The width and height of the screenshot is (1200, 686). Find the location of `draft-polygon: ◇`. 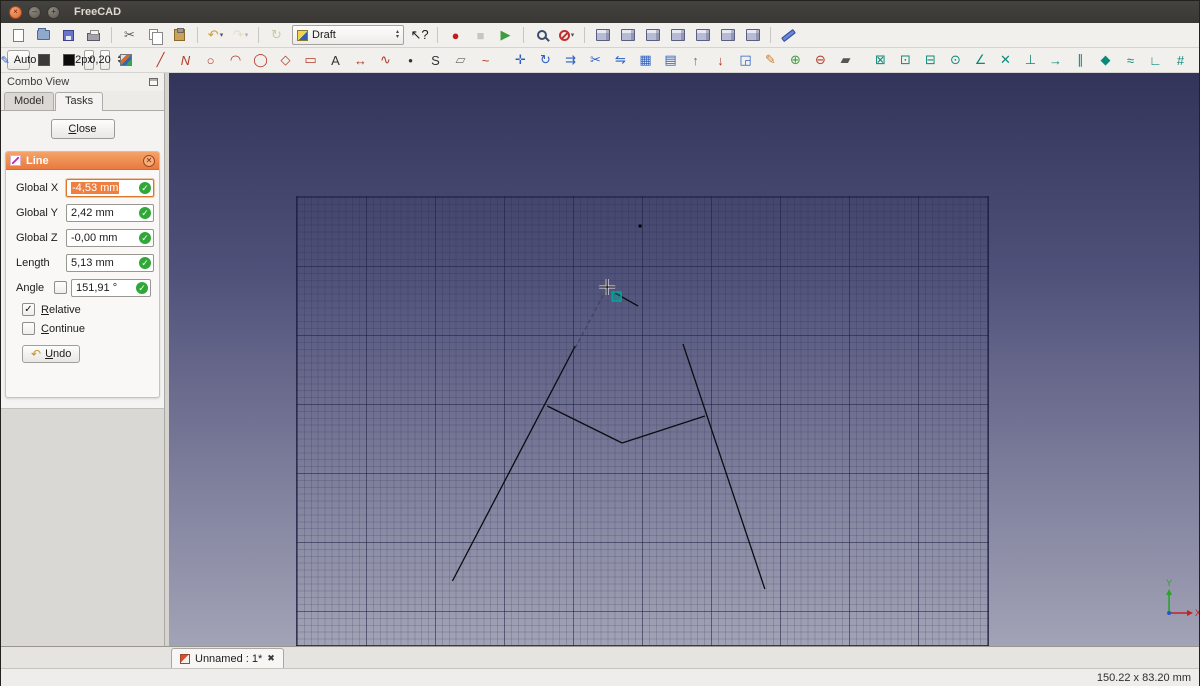

draft-polygon: ◇ is located at coordinates (285, 60).